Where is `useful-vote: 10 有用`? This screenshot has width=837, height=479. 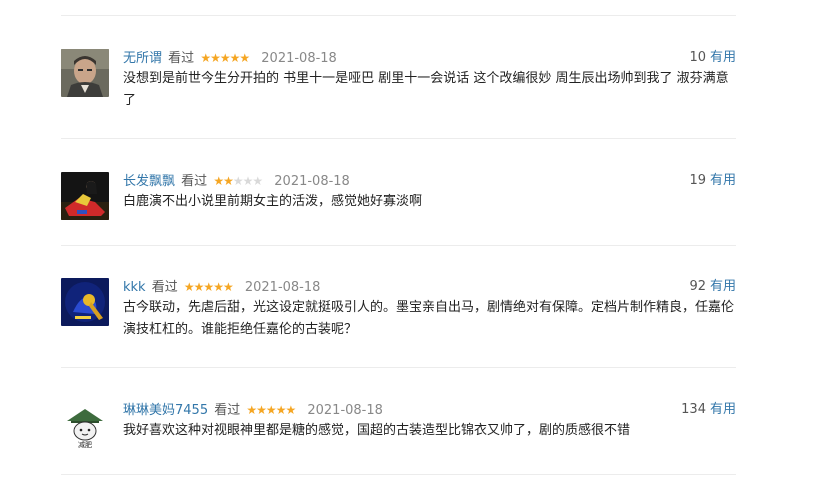 useful-vote: 10 有用 is located at coordinates (712, 58).